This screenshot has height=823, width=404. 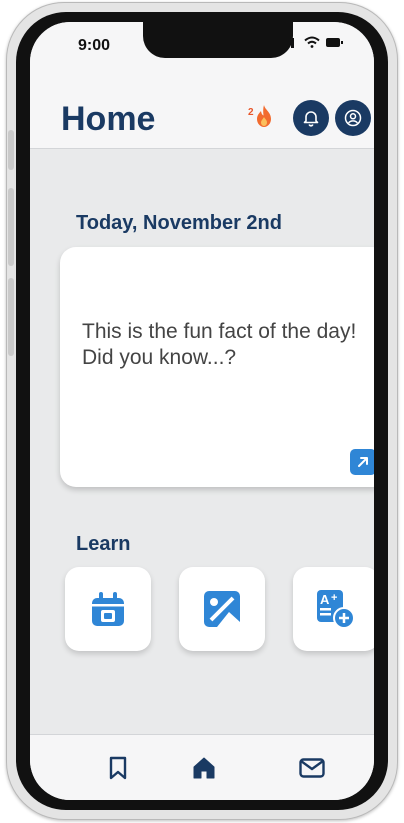 I want to click on flame-icon, so click(x=263, y=116).